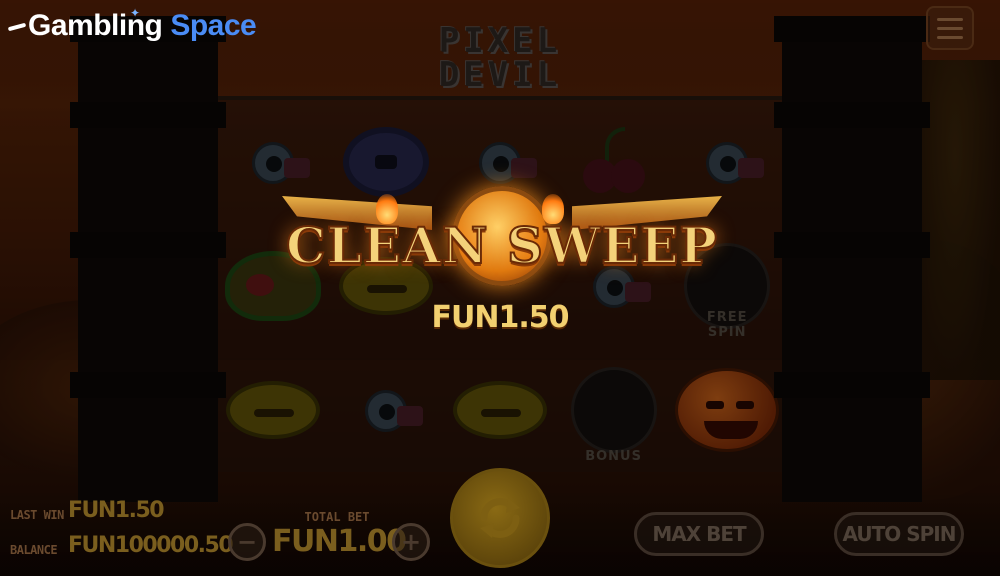  Describe the element at coordinates (500, 75) in the screenshot. I see `logo-line-2: DEVIL` at that location.